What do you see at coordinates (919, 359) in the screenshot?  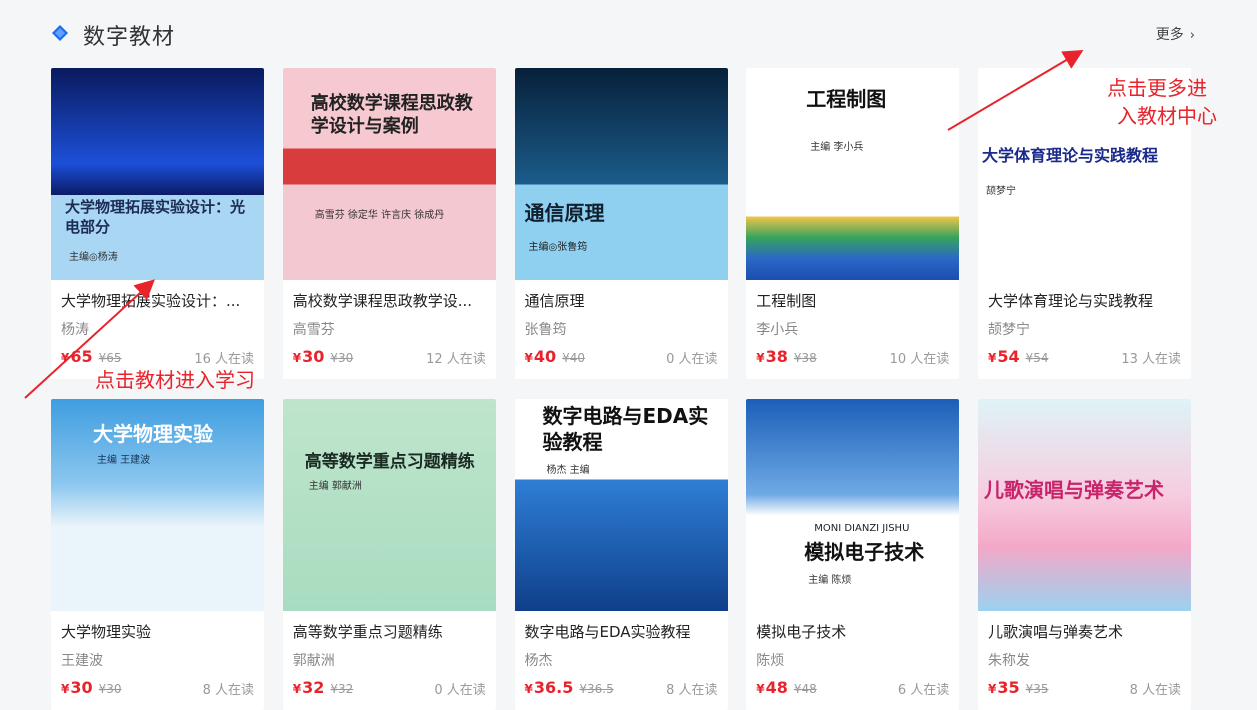 I see `reader-count: 10 人在读` at bounding box center [919, 359].